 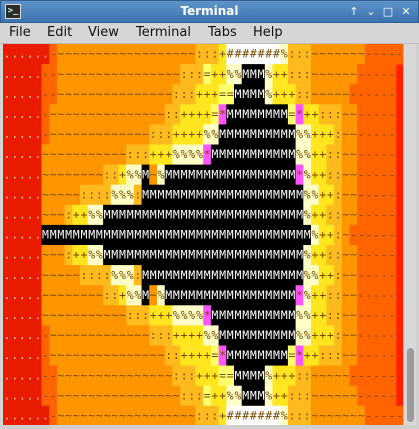 I want to click on window-titlebar: >_ Terminal ↑ ⌄ □ ✕, so click(x=209, y=11).